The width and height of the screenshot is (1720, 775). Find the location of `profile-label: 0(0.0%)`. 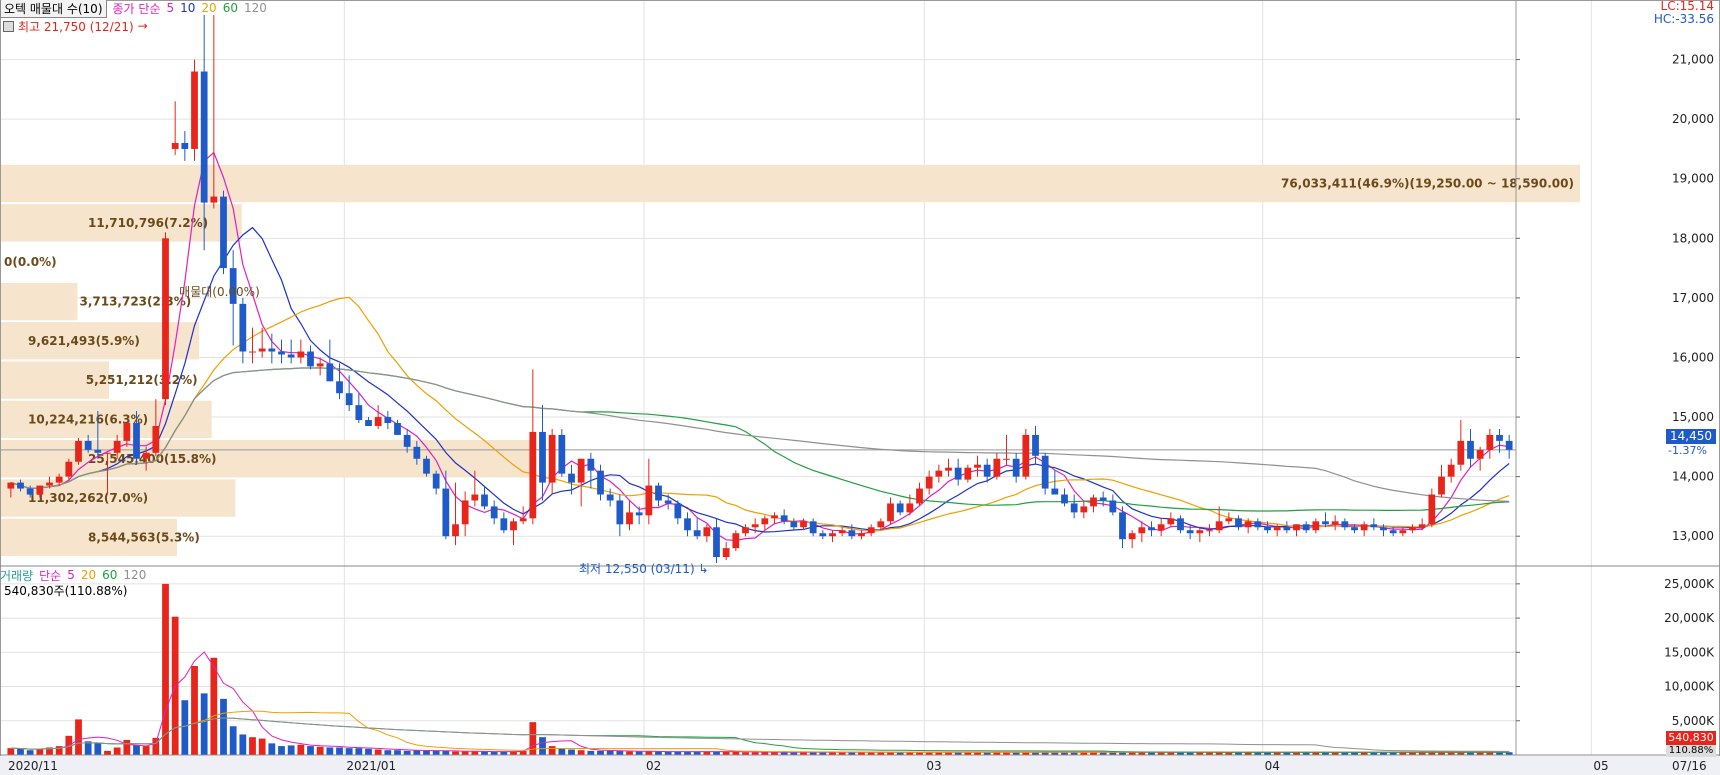

profile-label: 0(0.0%) is located at coordinates (30, 262).